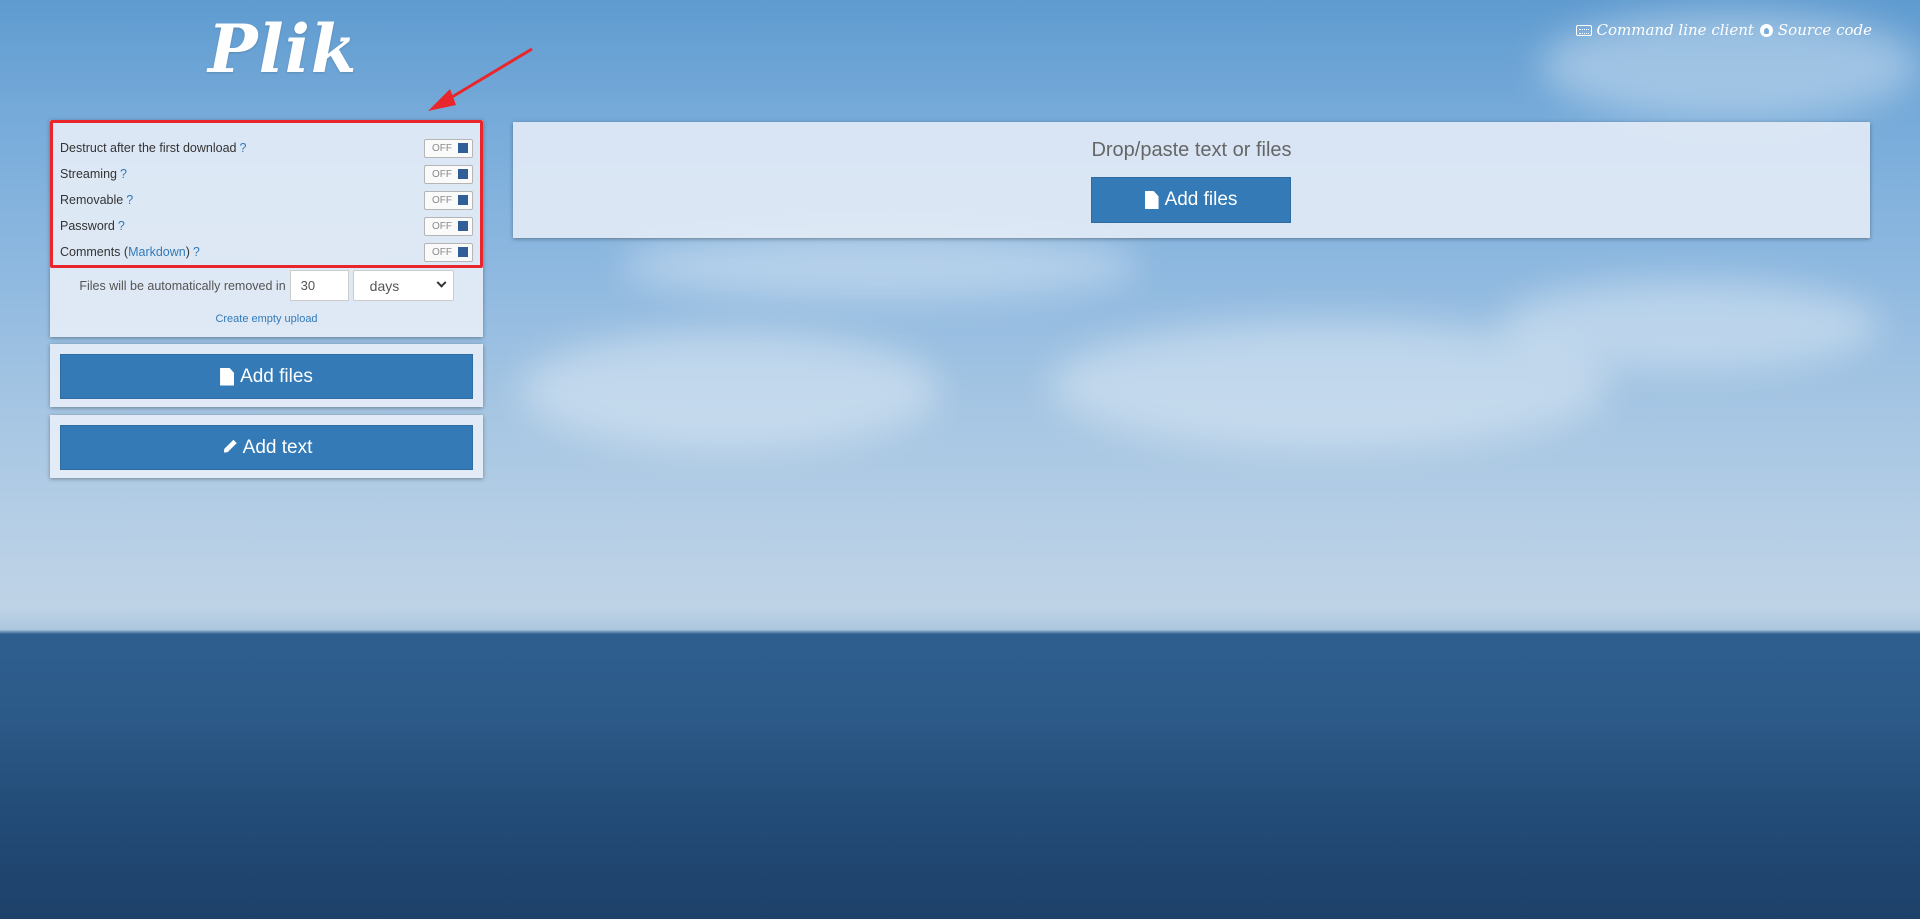 The image size is (1920, 919). Describe the element at coordinates (92, 200) in the screenshot. I see `option-label: Removable` at that location.